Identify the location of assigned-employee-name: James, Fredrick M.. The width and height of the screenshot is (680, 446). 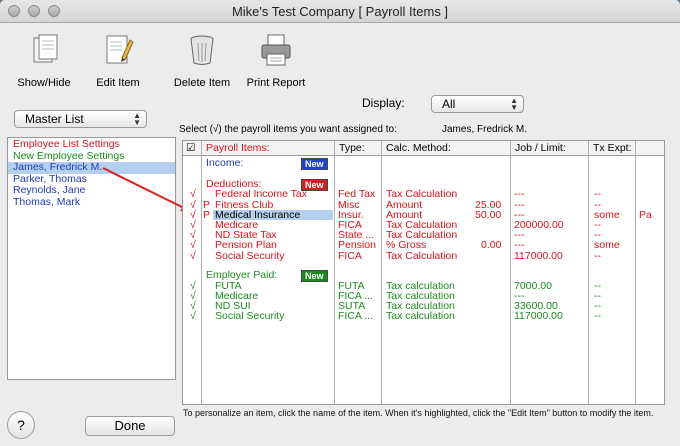
(485, 129).